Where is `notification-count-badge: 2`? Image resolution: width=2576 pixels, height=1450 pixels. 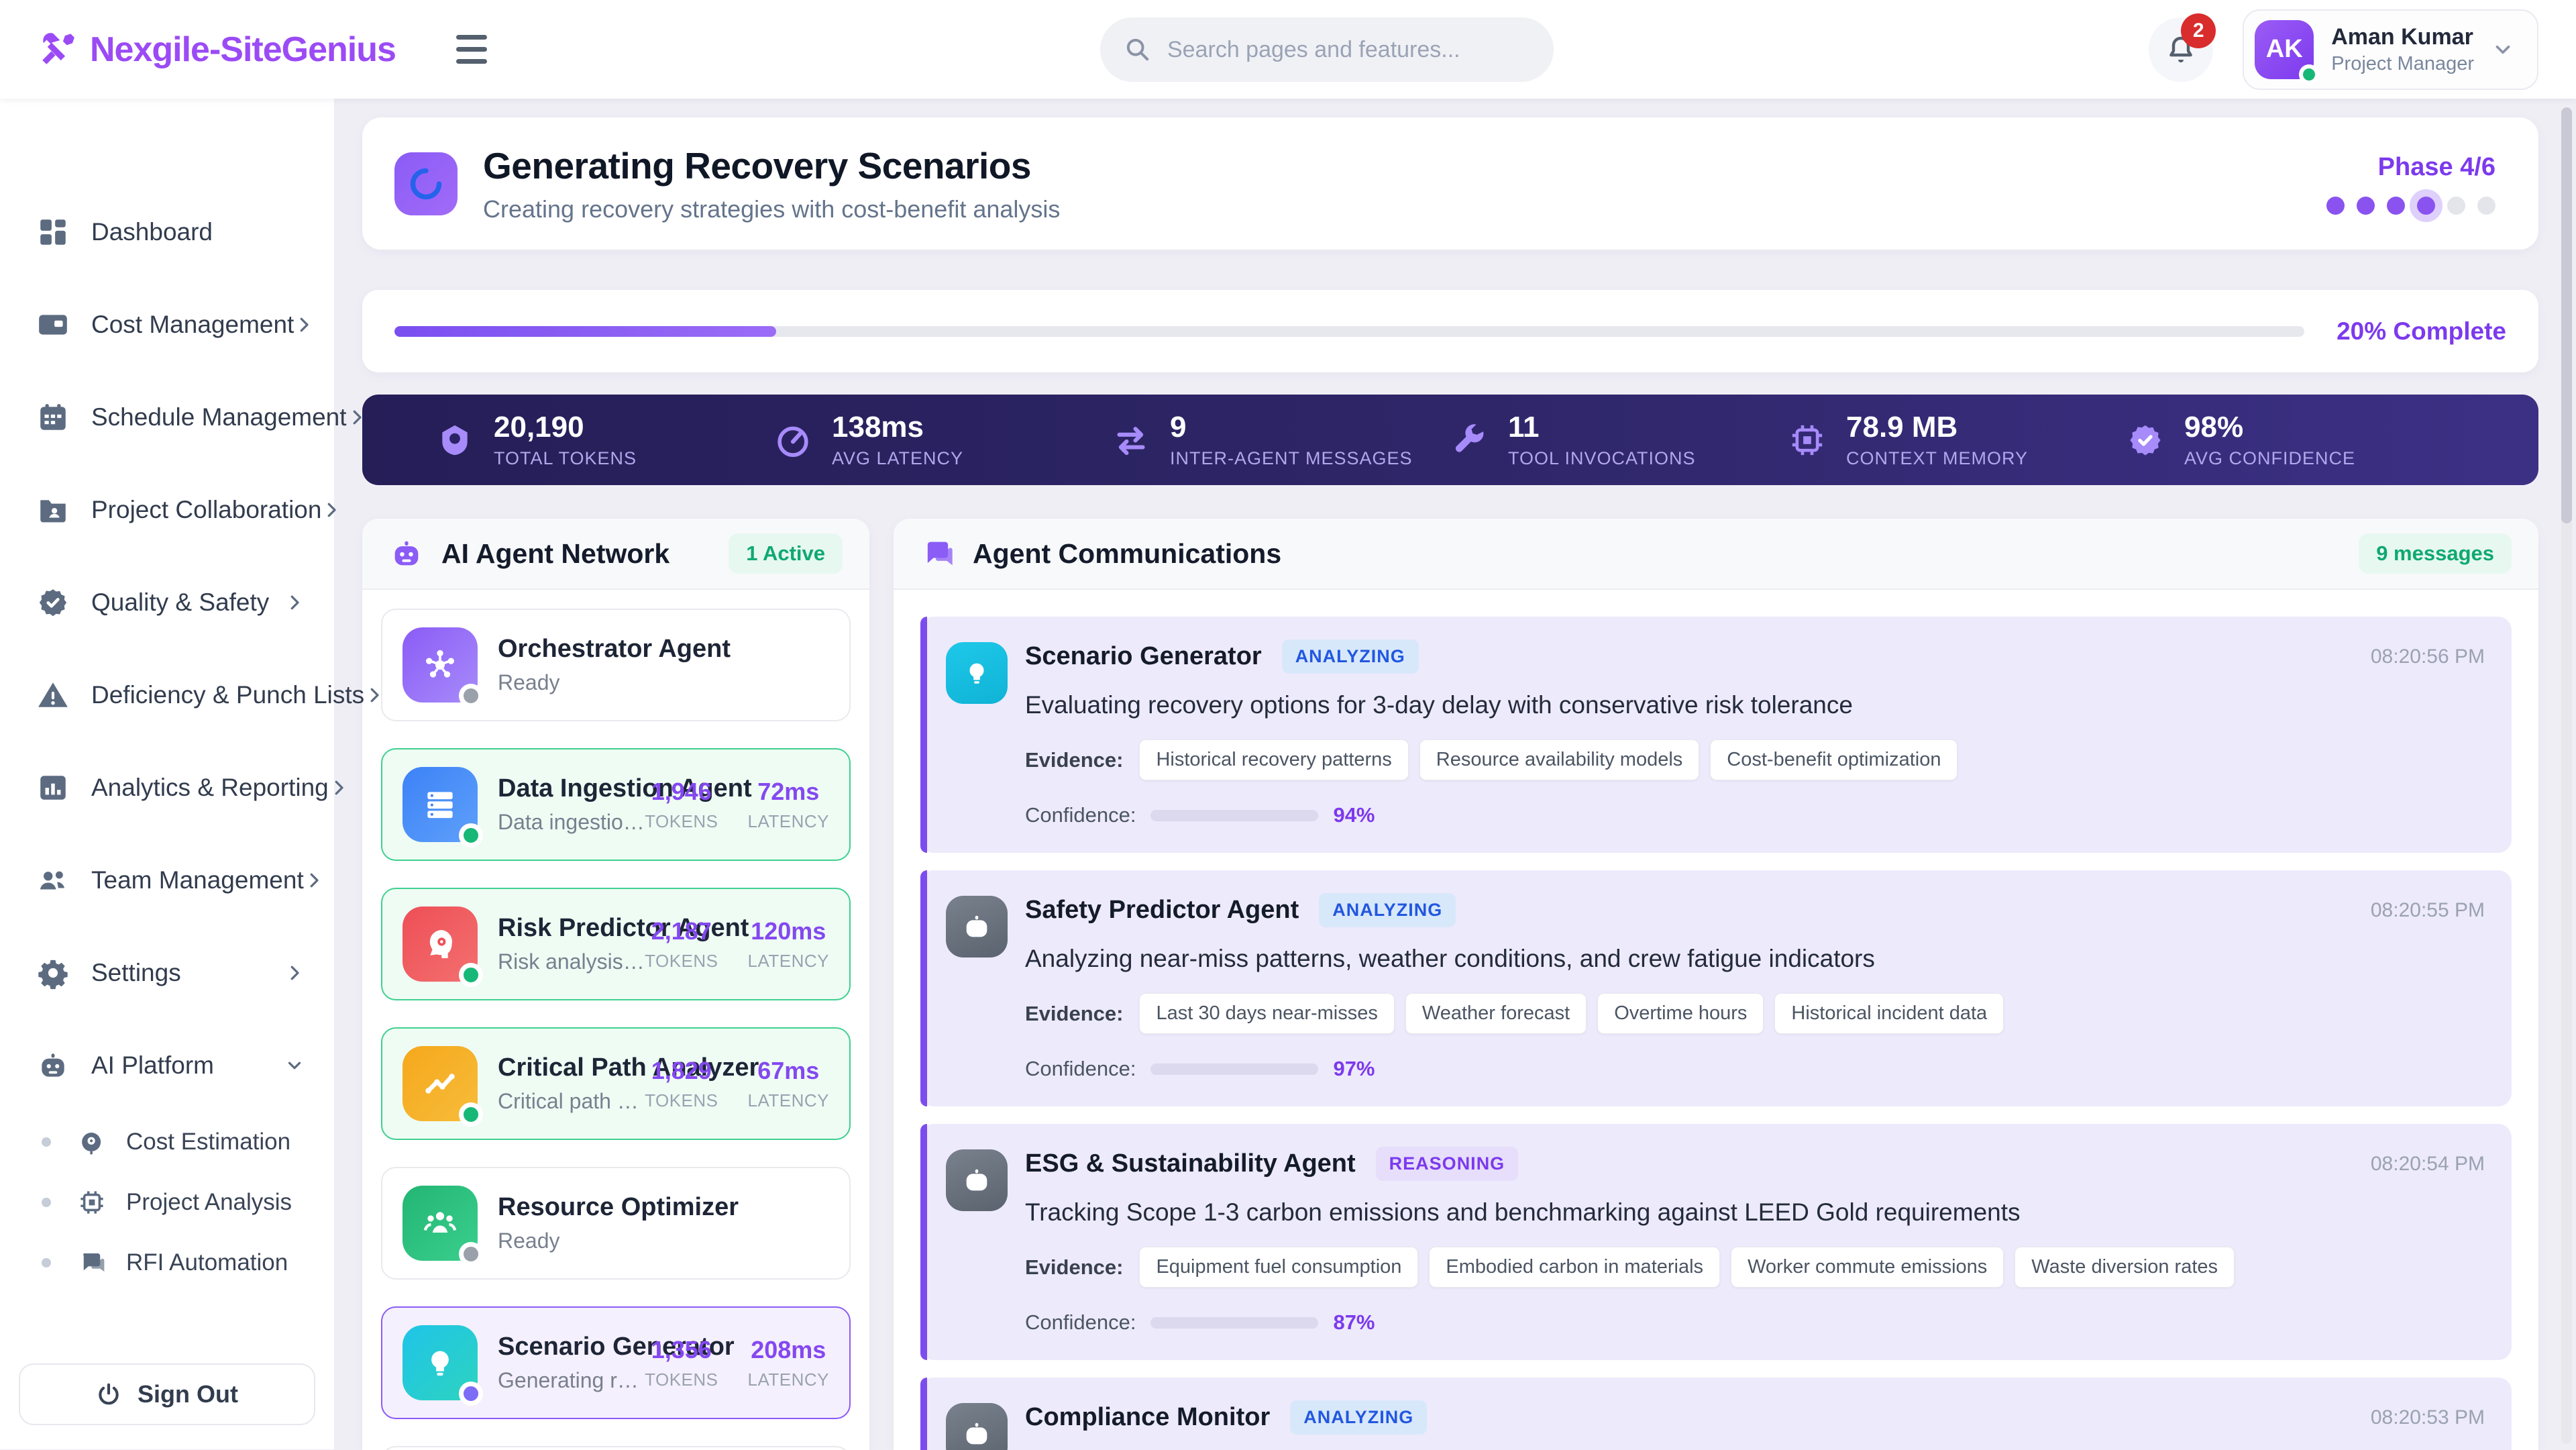 notification-count-badge: 2 is located at coordinates (2198, 30).